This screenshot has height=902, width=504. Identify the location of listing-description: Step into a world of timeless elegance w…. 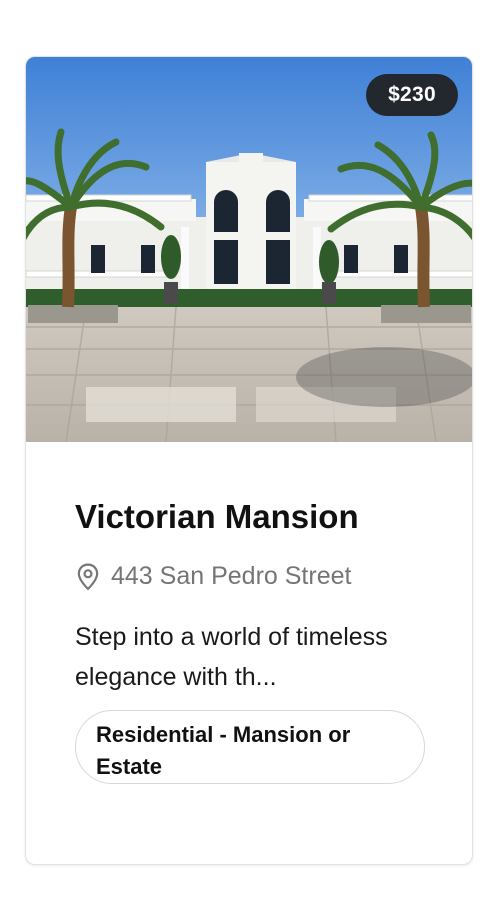
(231, 657).